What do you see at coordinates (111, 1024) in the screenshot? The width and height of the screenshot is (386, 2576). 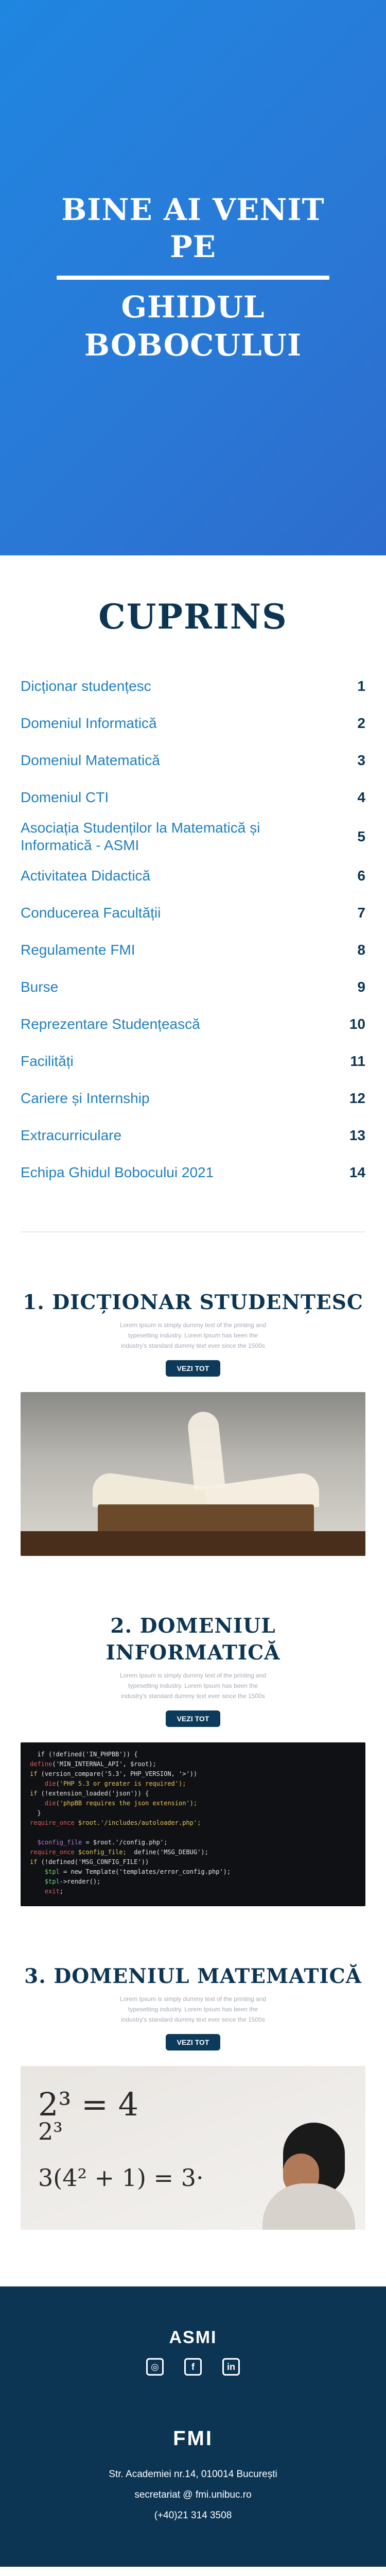 I see `toc-item-label: Reprezentare Studențească` at bounding box center [111, 1024].